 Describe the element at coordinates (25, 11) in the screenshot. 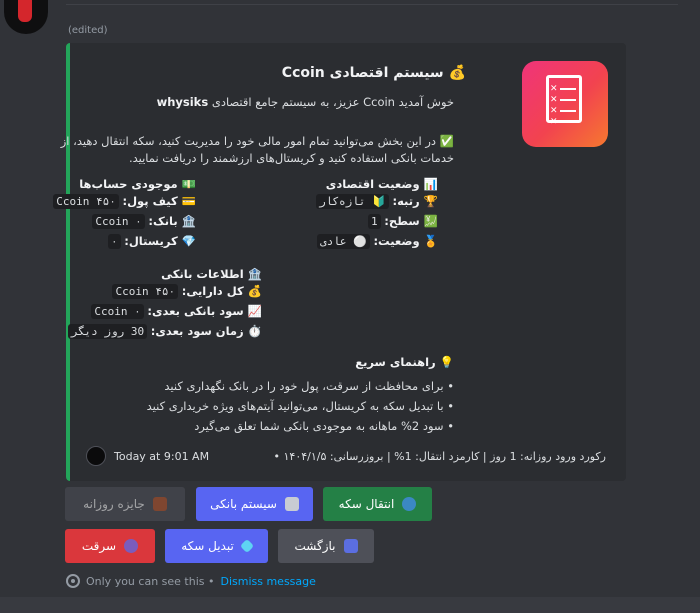

I see `cape-icon` at that location.